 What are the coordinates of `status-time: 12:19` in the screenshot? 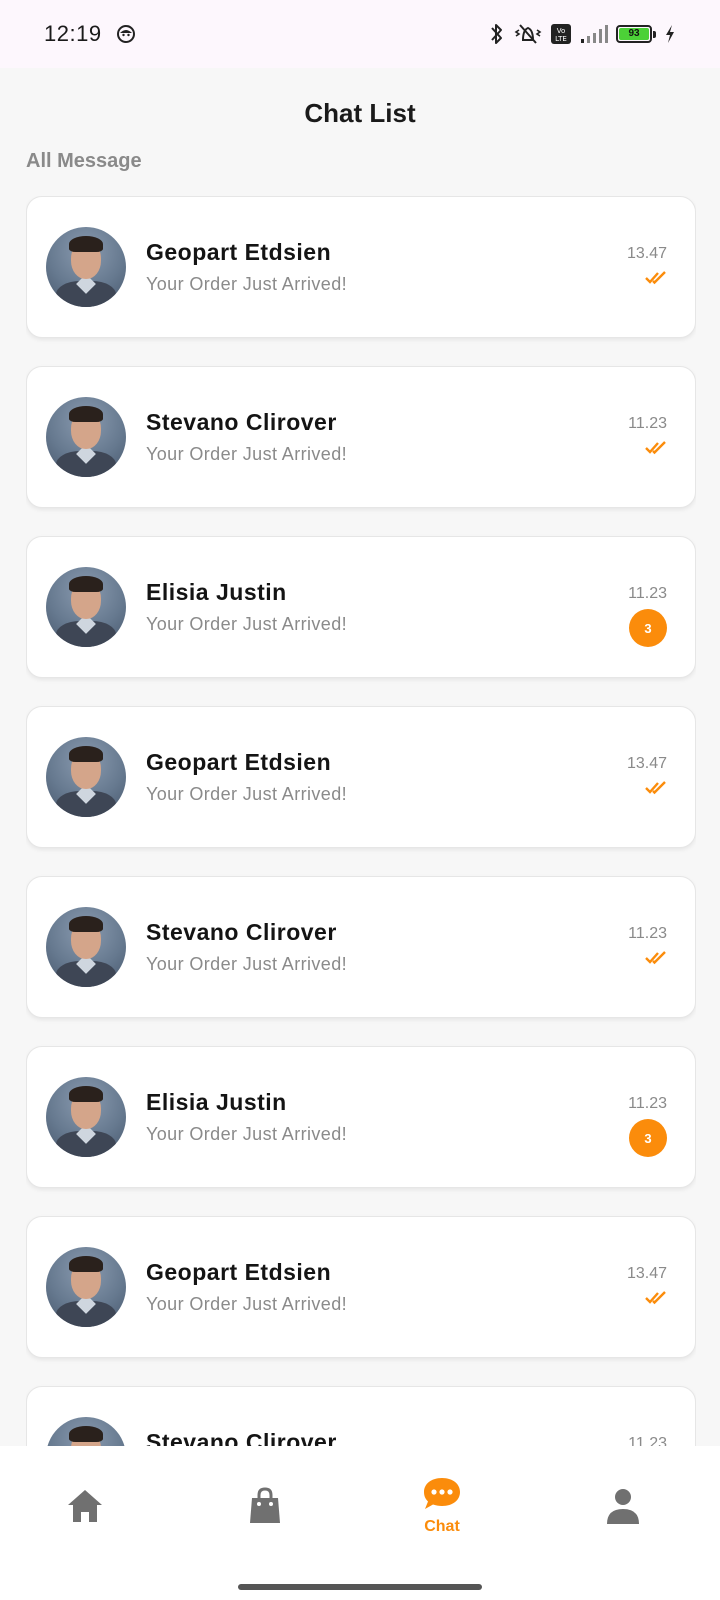 It's located at (73, 33).